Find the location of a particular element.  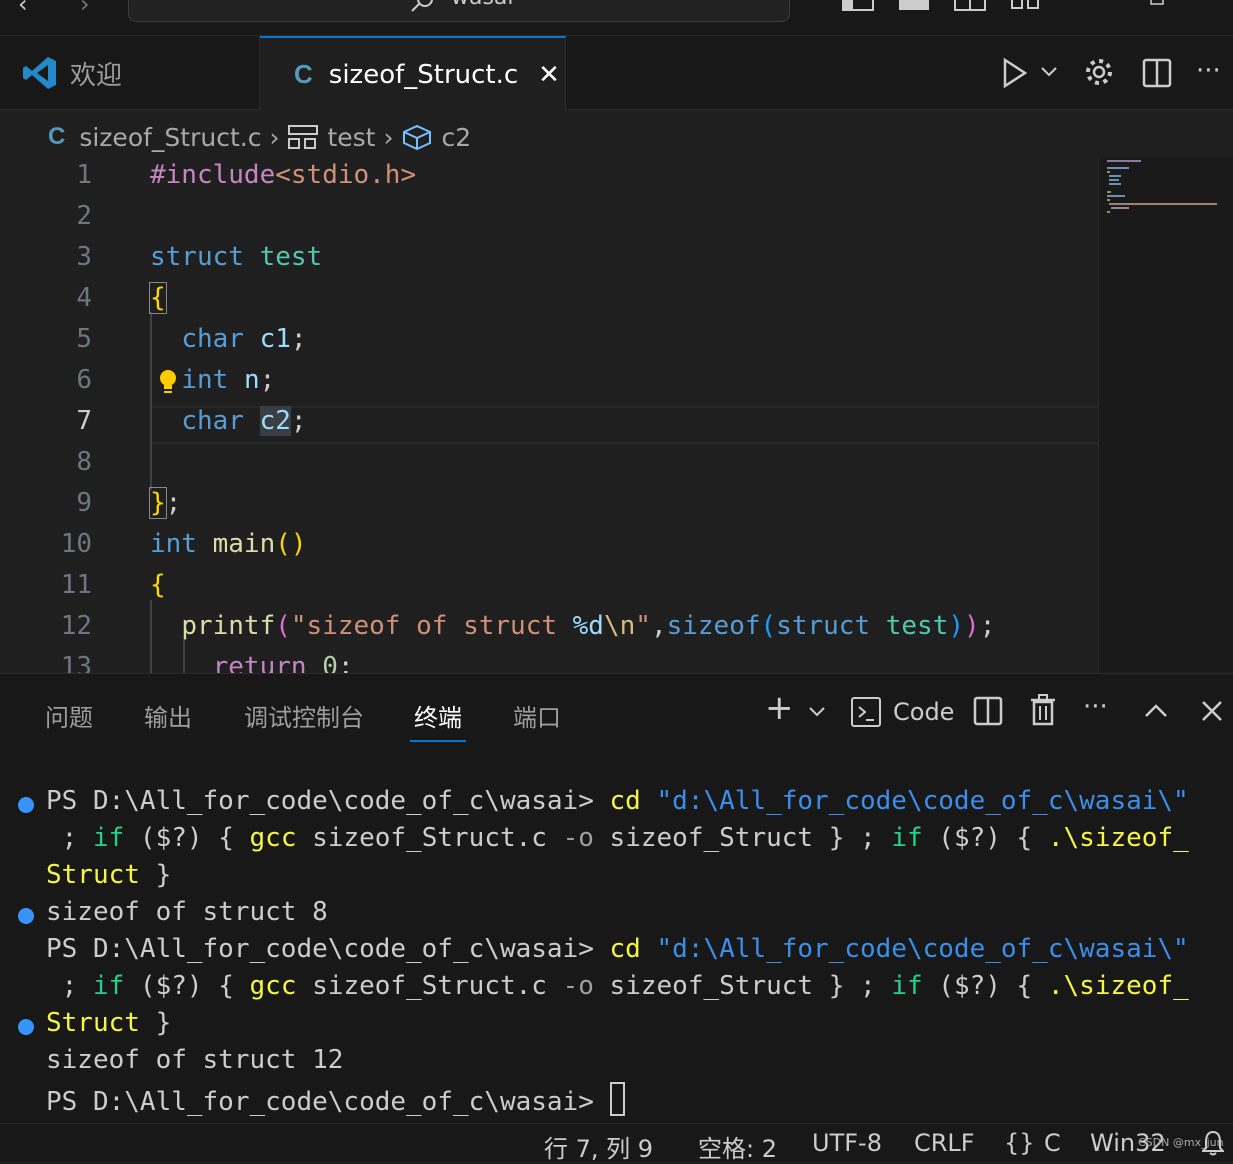

line-number: 5 is located at coordinates (84, 339).